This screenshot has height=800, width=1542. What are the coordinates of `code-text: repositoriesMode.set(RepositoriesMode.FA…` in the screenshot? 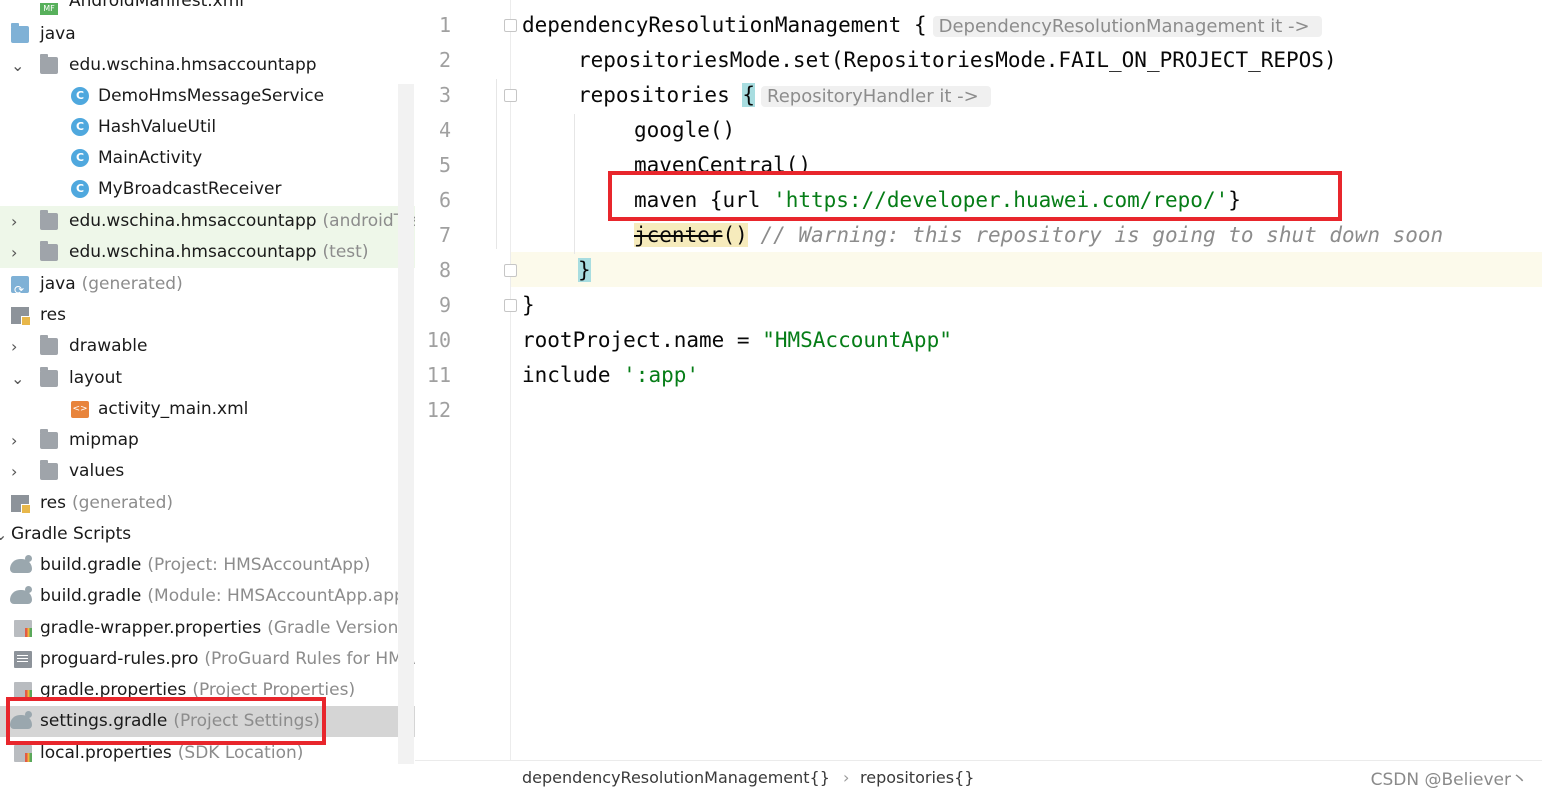 It's located at (957, 60).